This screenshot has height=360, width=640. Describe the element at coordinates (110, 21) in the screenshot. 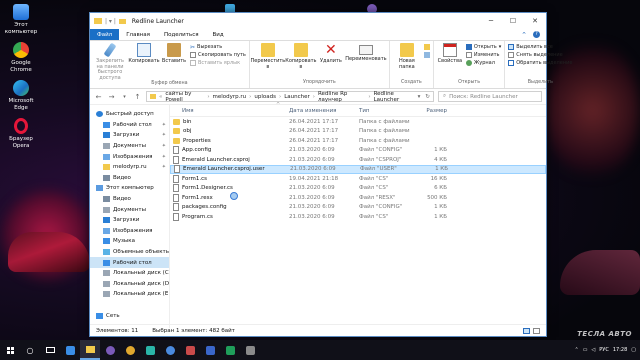

I see `quick-access-toolbar: | ▾ |` at that location.